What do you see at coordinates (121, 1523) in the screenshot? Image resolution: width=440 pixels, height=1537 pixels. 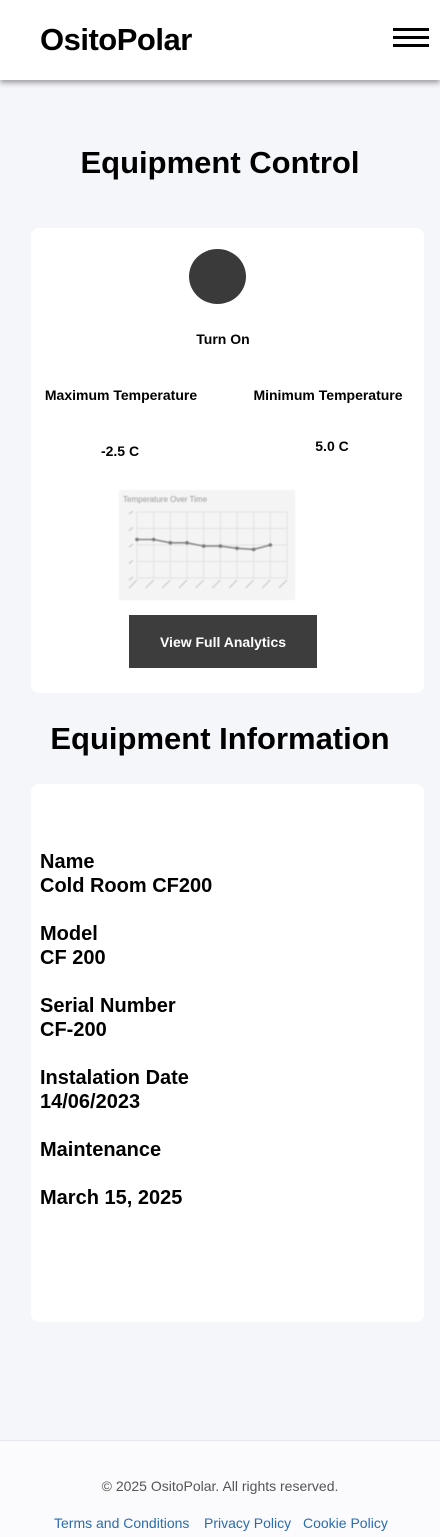 I see `footer-link-terms: Terms and Conditions` at bounding box center [121, 1523].